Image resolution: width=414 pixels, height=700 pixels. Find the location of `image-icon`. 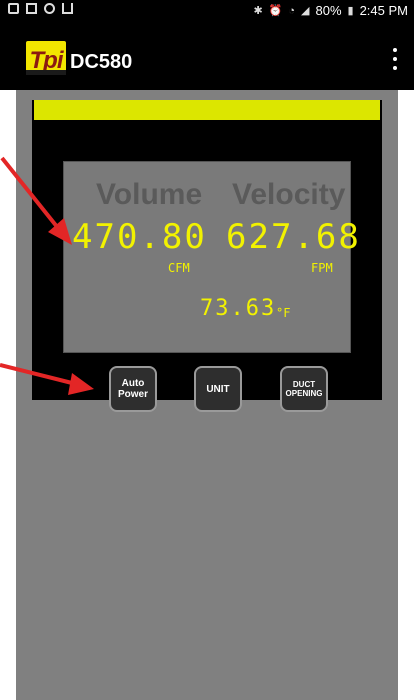

image-icon is located at coordinates (31, 8).